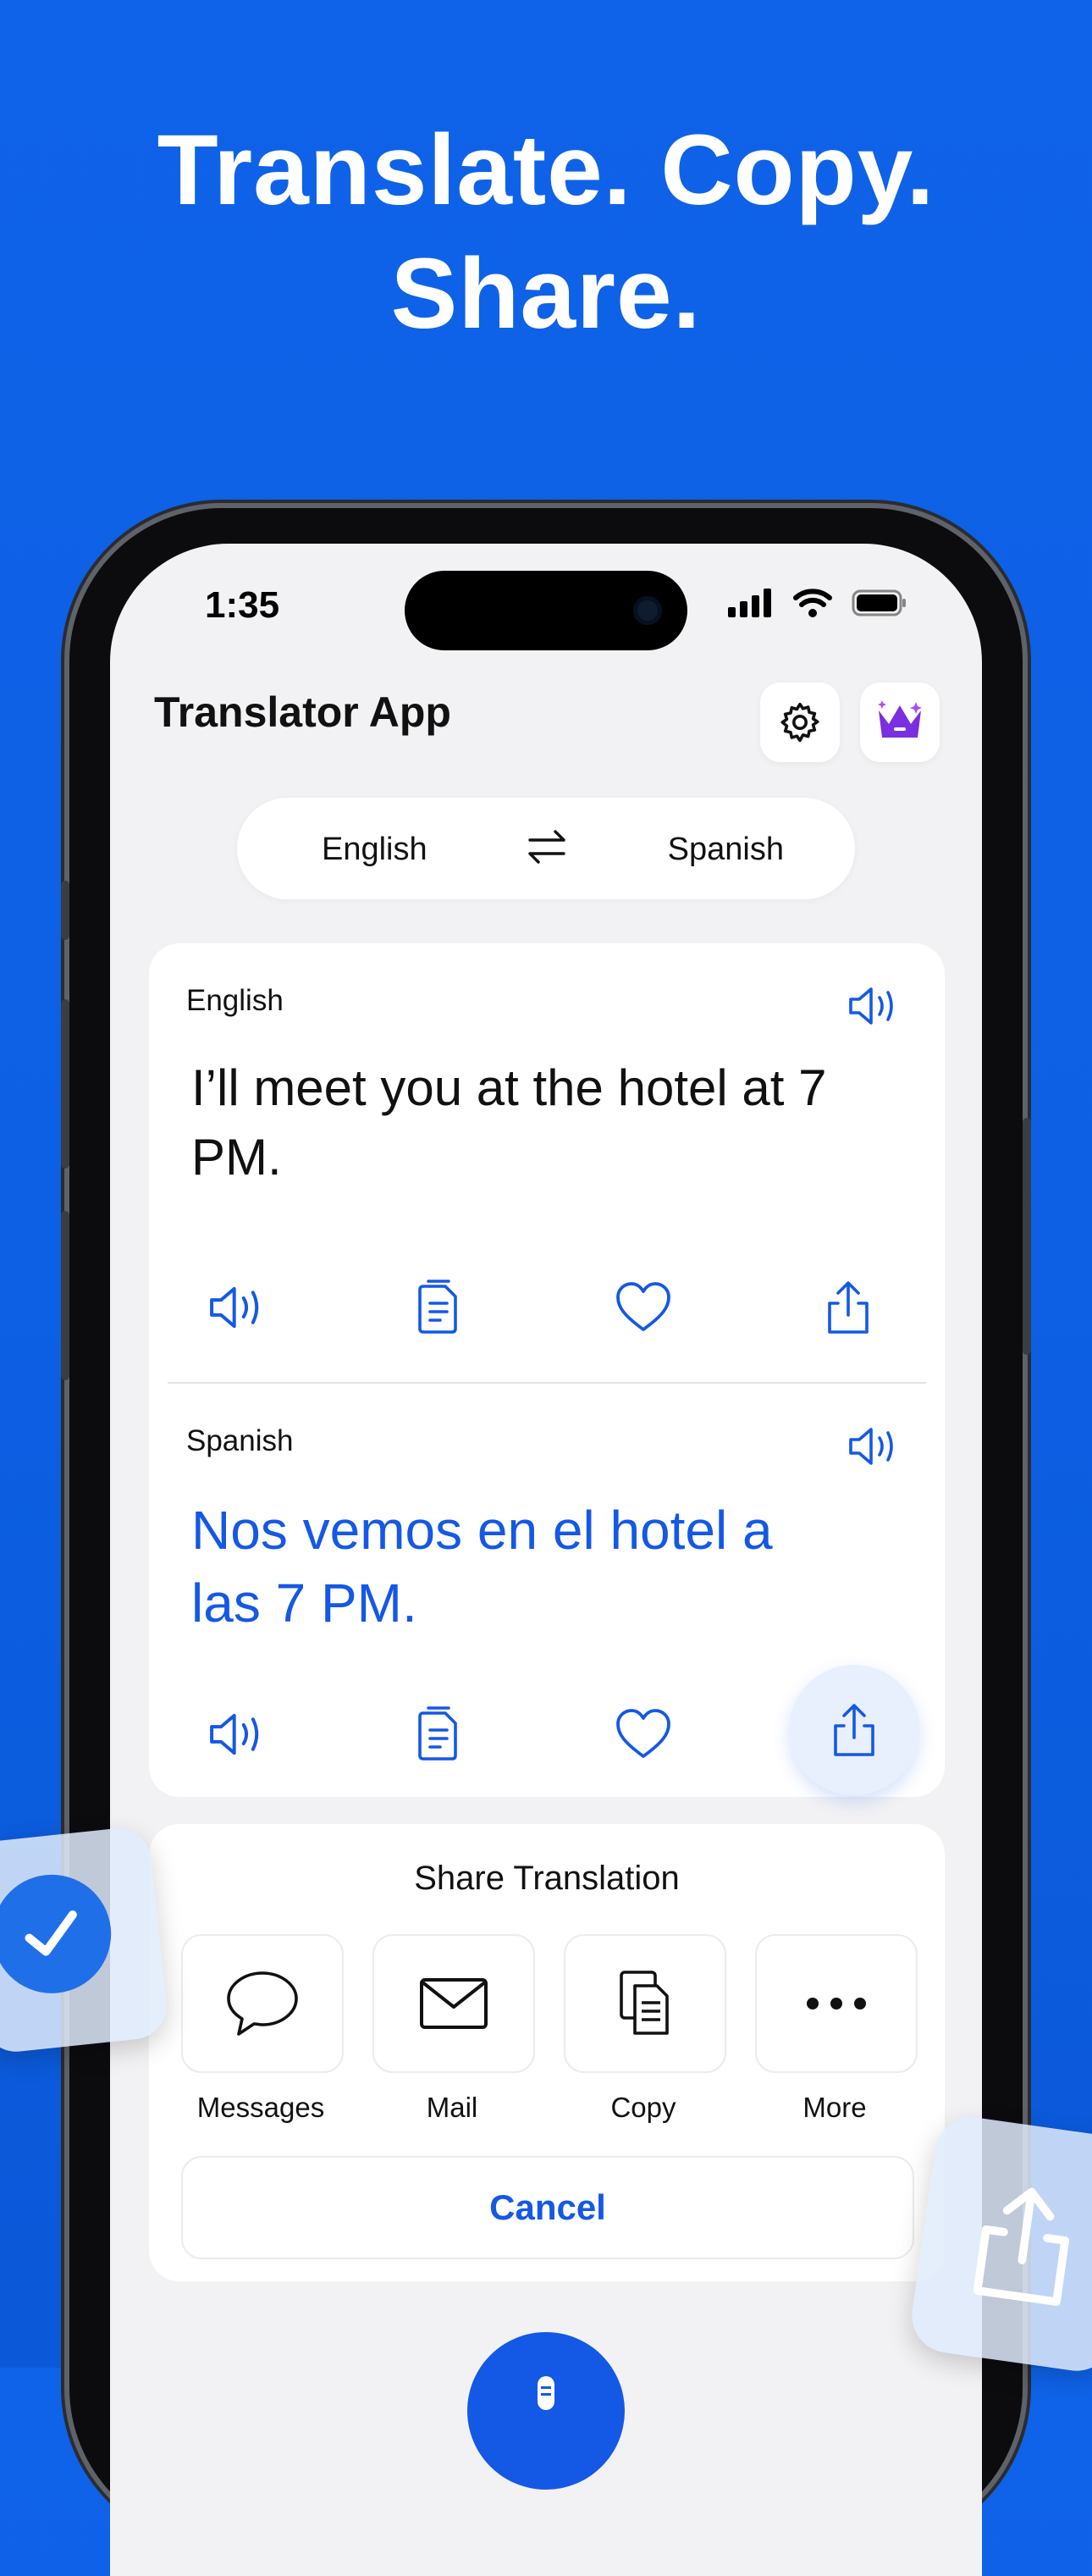  I want to click on swap-languages-button, so click(547, 849).